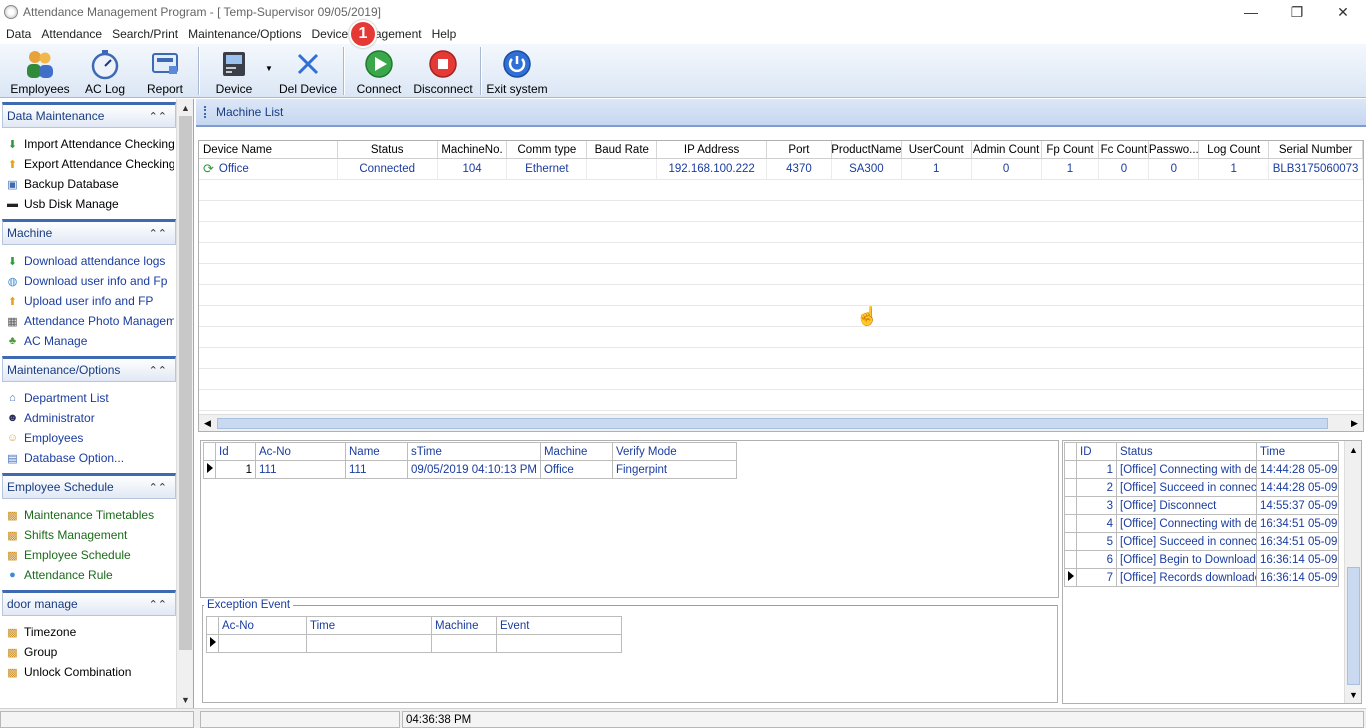  I want to click on col-log-count: Log Count, so click(1234, 149).